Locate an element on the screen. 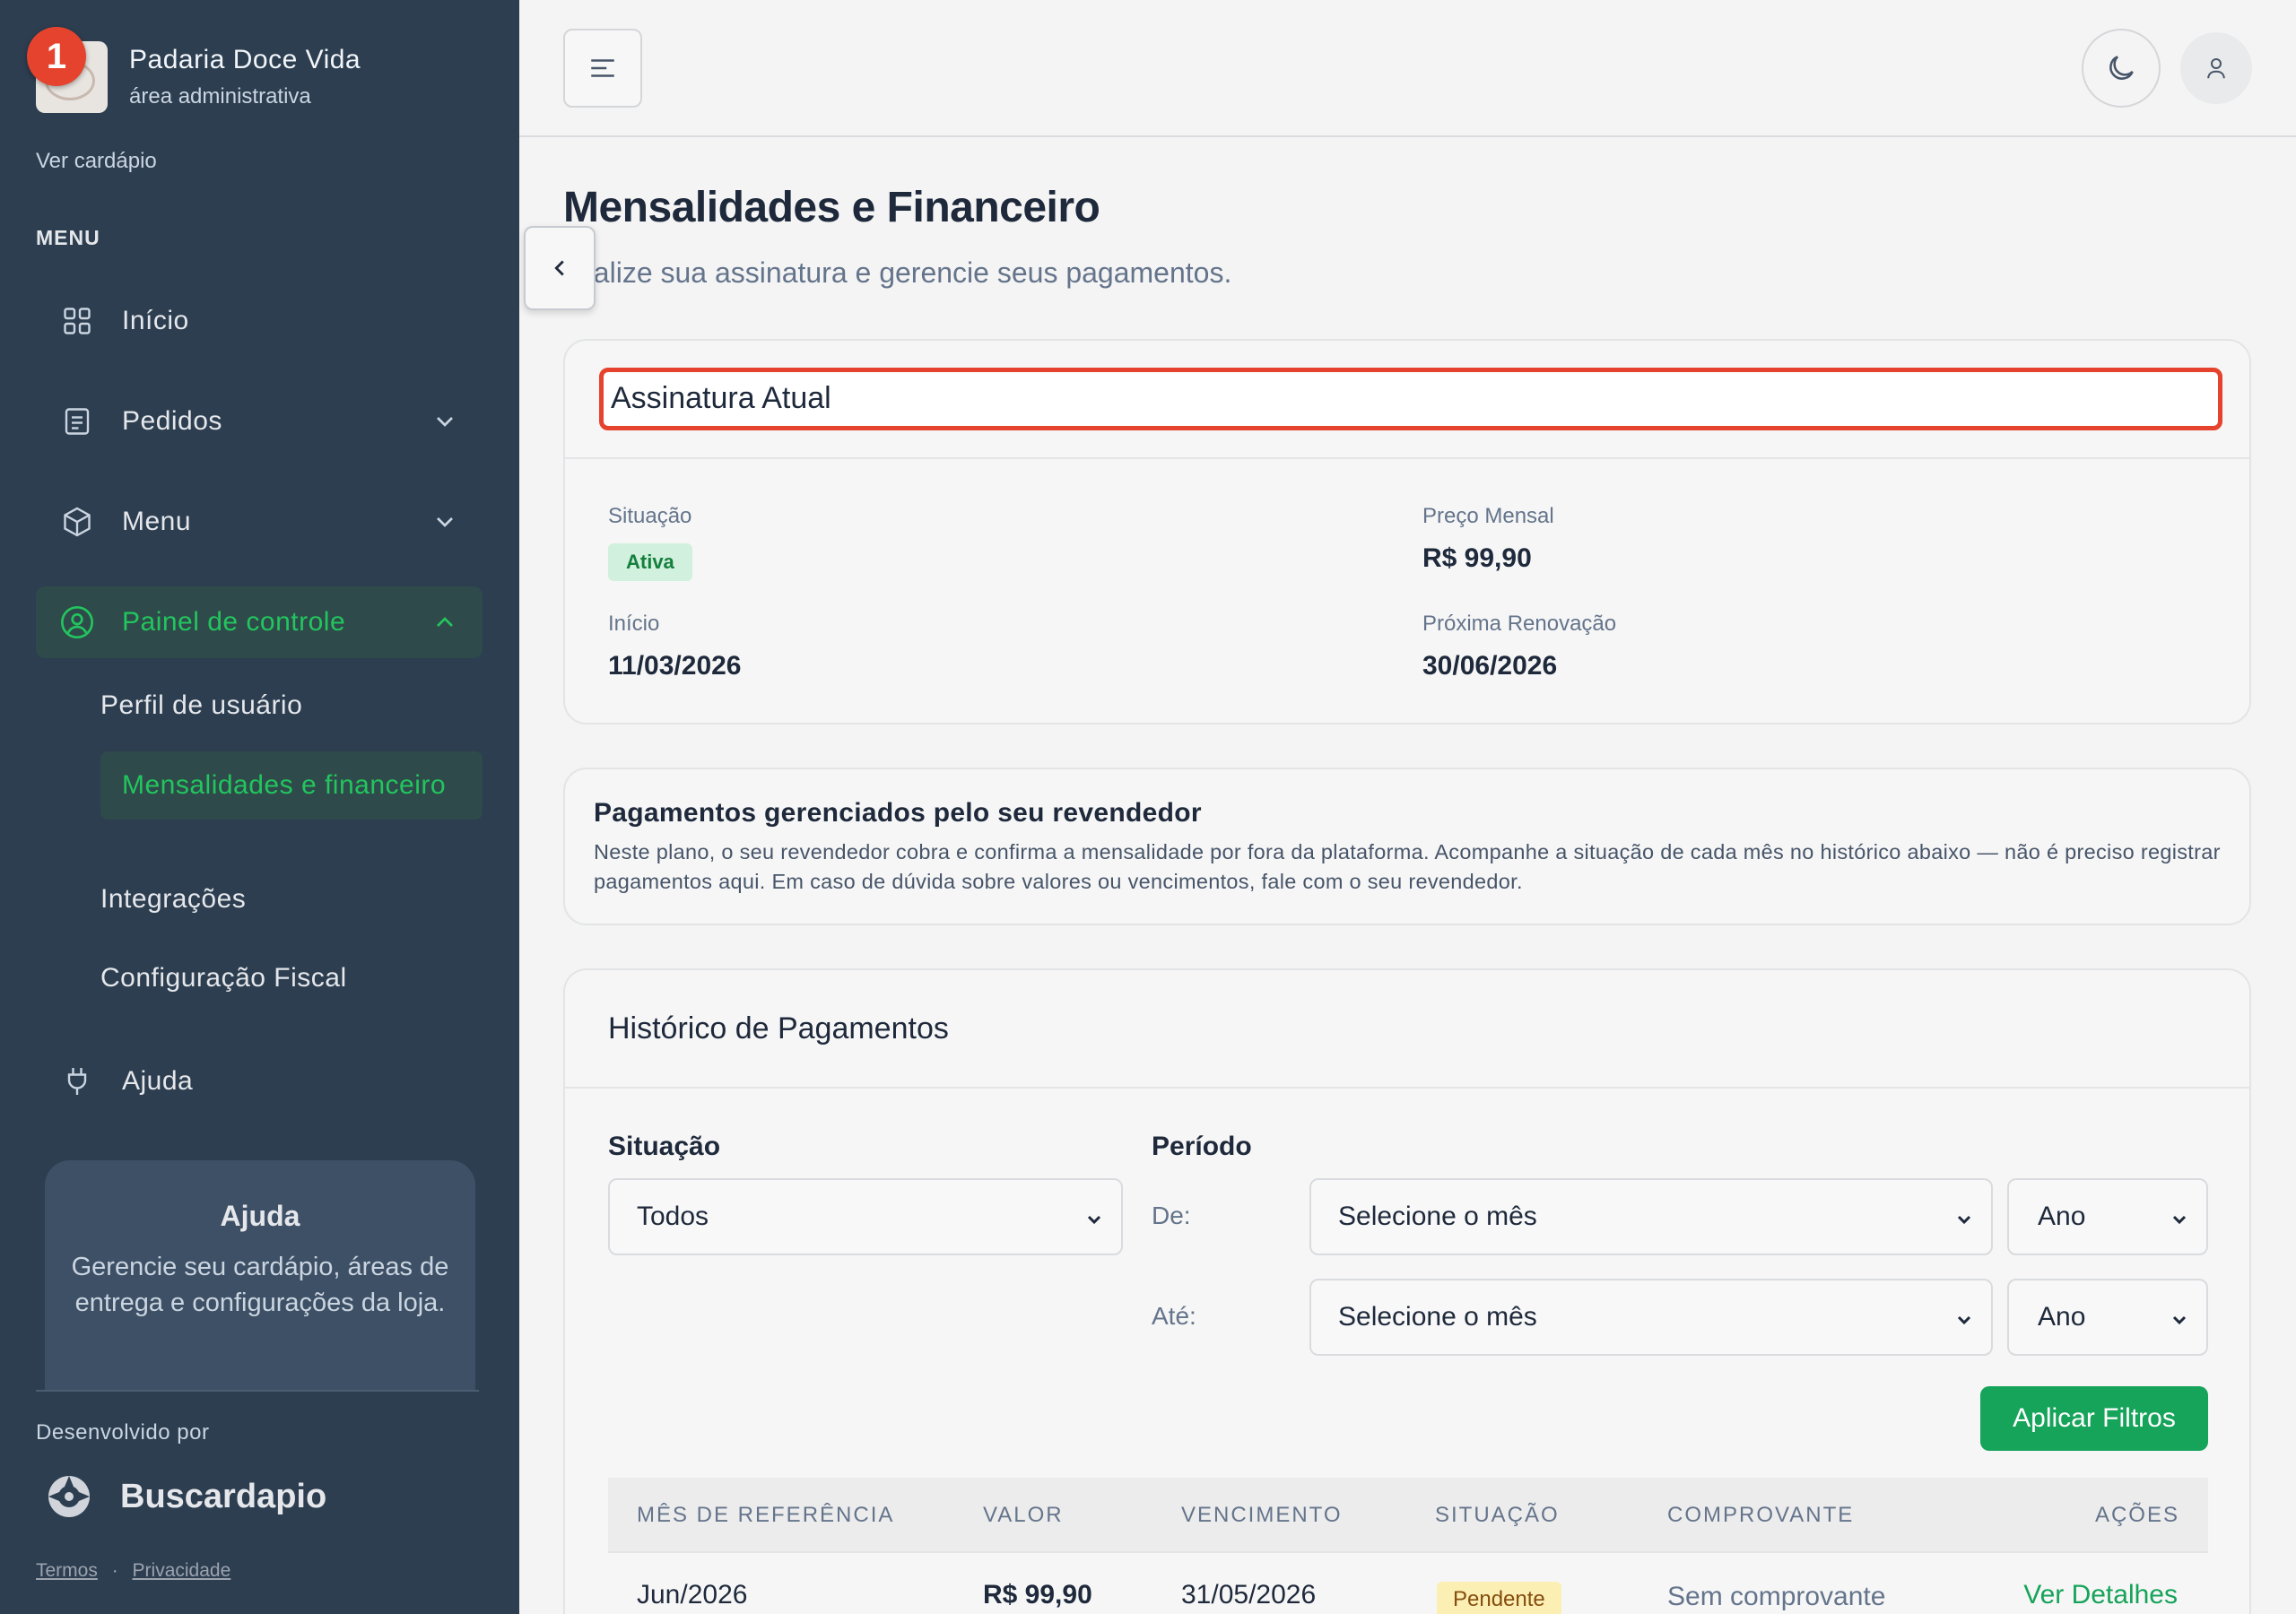 This screenshot has height=1614, width=2296. column-header: SITUAÇÃO is located at coordinates (1497, 1515).